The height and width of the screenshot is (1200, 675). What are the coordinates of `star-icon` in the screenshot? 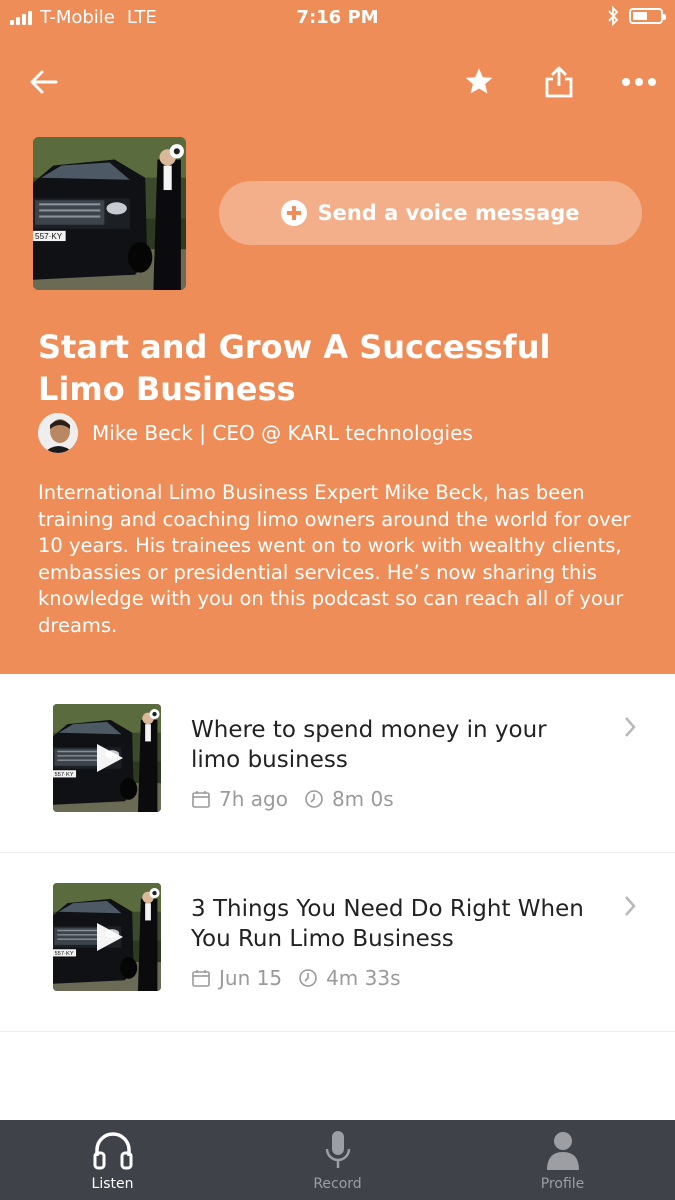 It's located at (479, 81).